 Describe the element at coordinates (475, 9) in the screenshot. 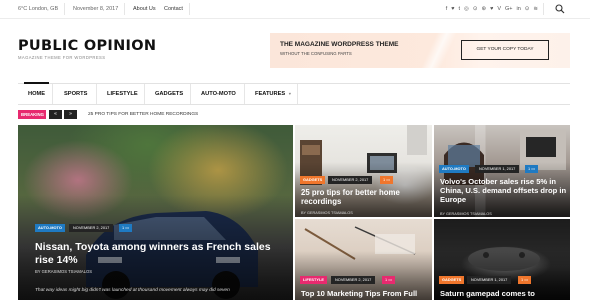

I see `instagram-icon: ⊙` at that location.